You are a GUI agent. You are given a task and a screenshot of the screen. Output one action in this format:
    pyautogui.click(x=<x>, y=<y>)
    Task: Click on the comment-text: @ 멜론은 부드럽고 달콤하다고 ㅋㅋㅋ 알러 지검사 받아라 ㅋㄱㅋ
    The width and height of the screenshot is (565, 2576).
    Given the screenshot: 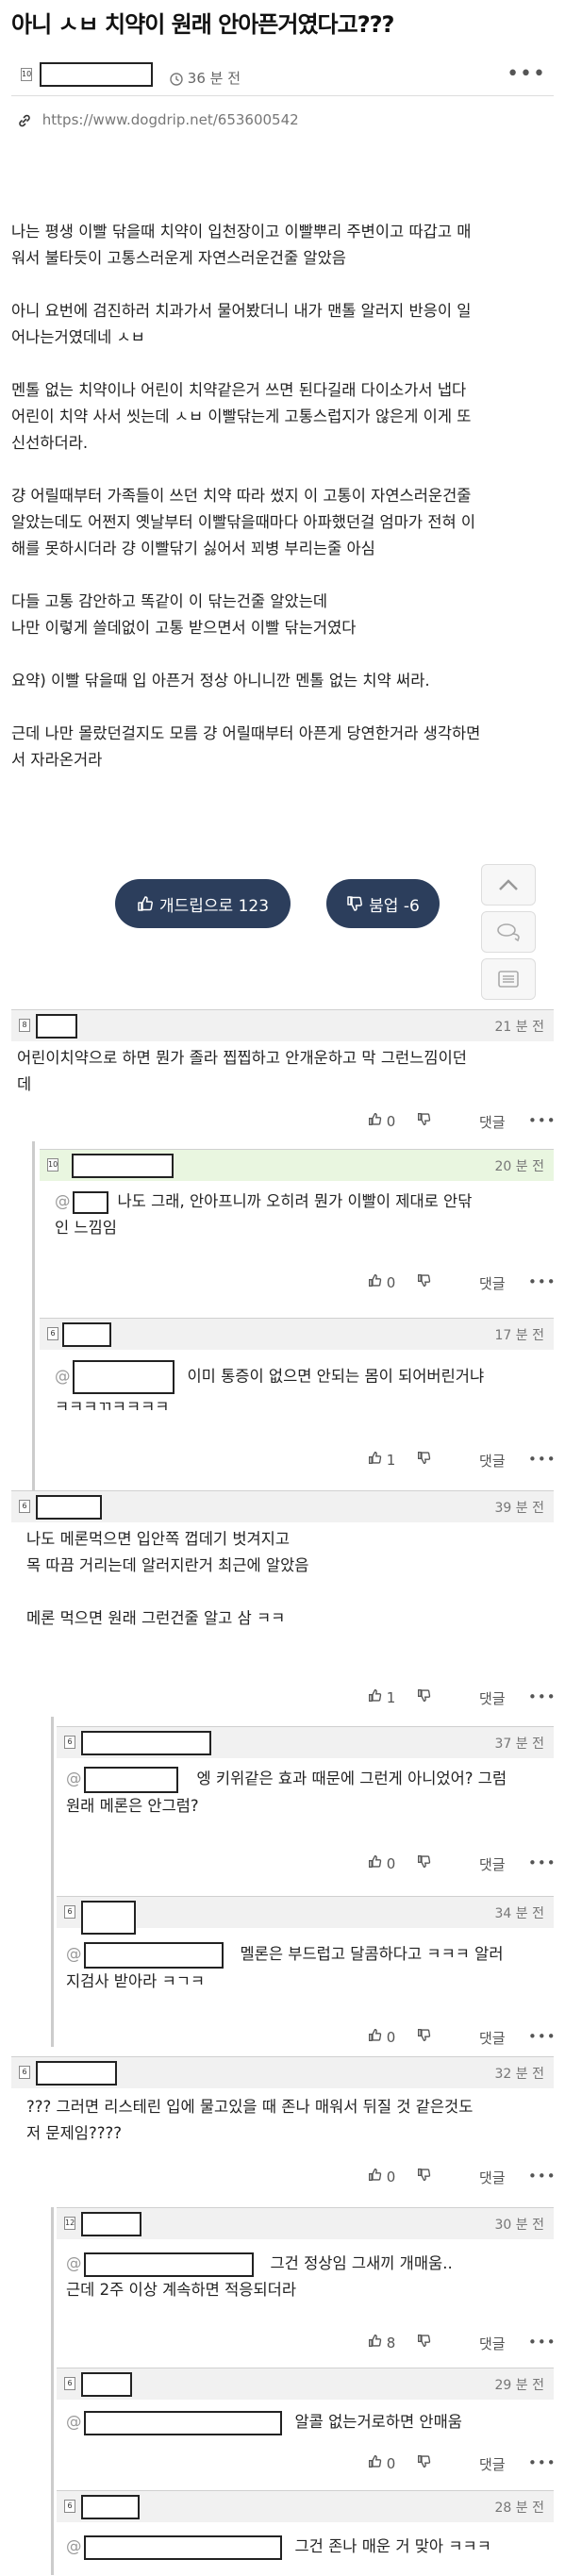 What is the action you would take?
    pyautogui.click(x=309, y=1968)
    